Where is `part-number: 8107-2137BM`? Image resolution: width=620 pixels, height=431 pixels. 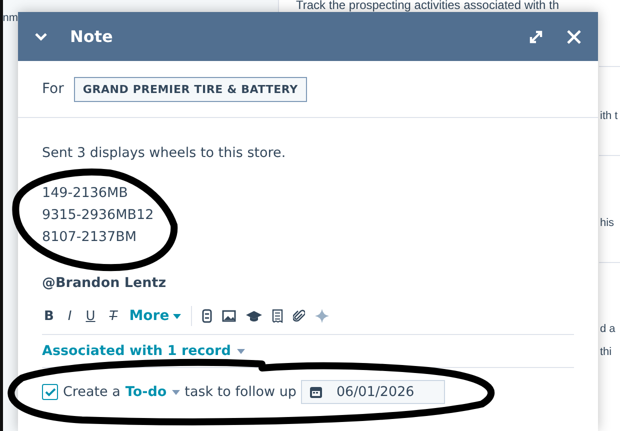 part-number: 8107-2137BM is located at coordinates (90, 237).